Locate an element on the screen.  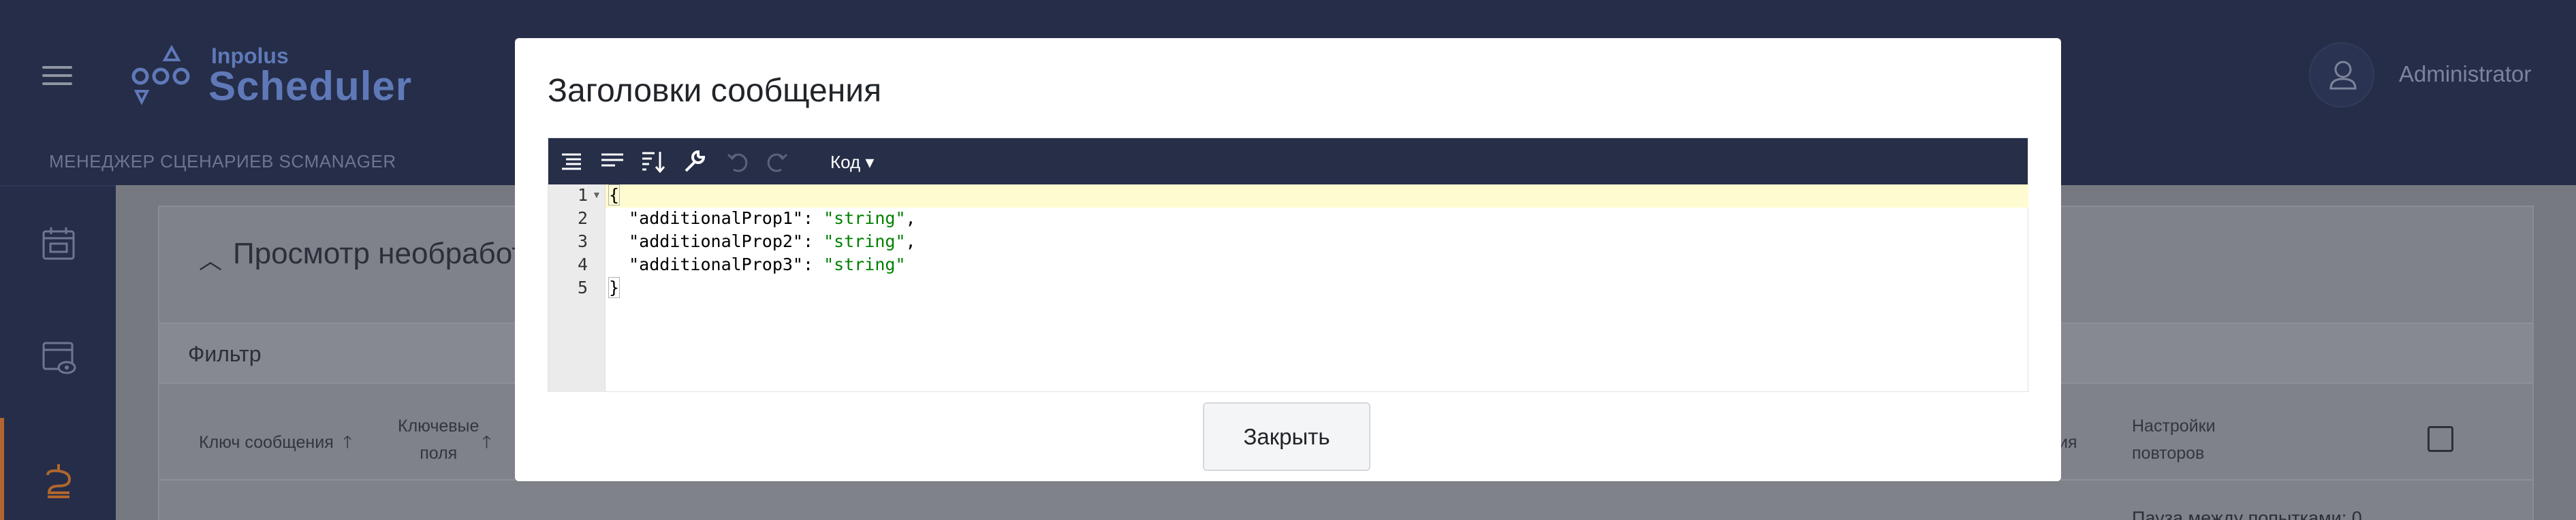
code-line: "additionalProp2": "string", is located at coordinates (762, 241).